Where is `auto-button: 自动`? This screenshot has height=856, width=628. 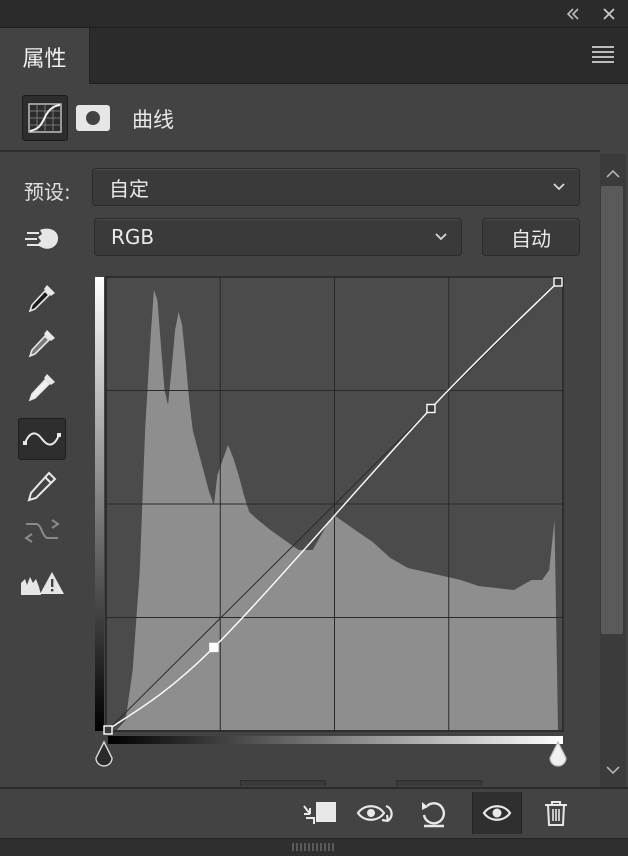 auto-button: 自动 is located at coordinates (531, 237).